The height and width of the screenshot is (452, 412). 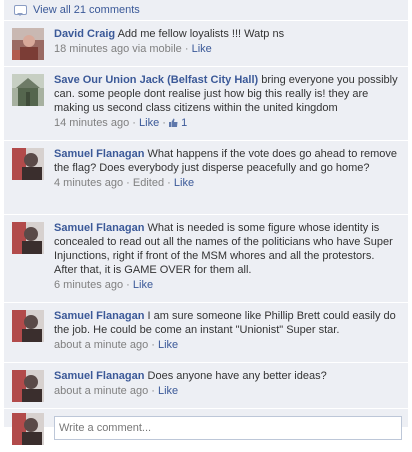 What do you see at coordinates (88, 183) in the screenshot?
I see `comment-timestamp: 4 minutes ago` at bounding box center [88, 183].